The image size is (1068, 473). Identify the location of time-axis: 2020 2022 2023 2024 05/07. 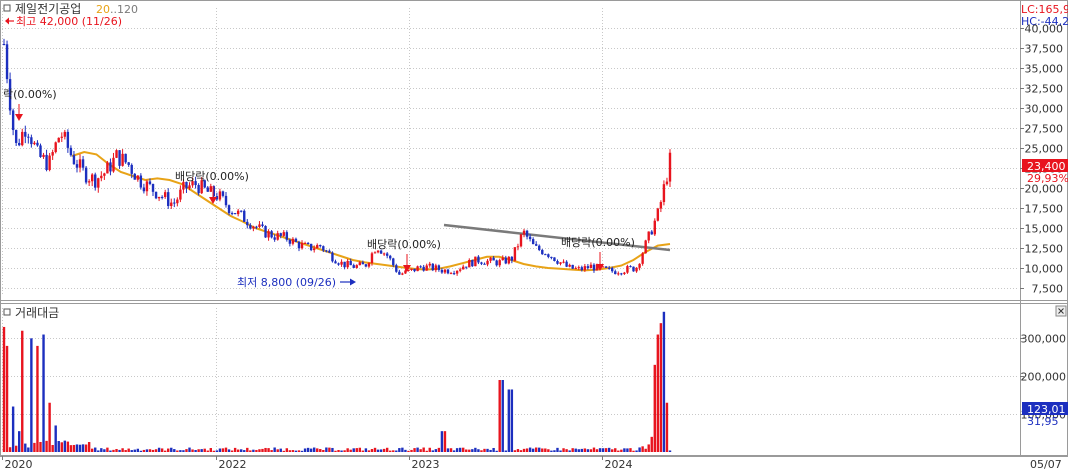
(532, 463).